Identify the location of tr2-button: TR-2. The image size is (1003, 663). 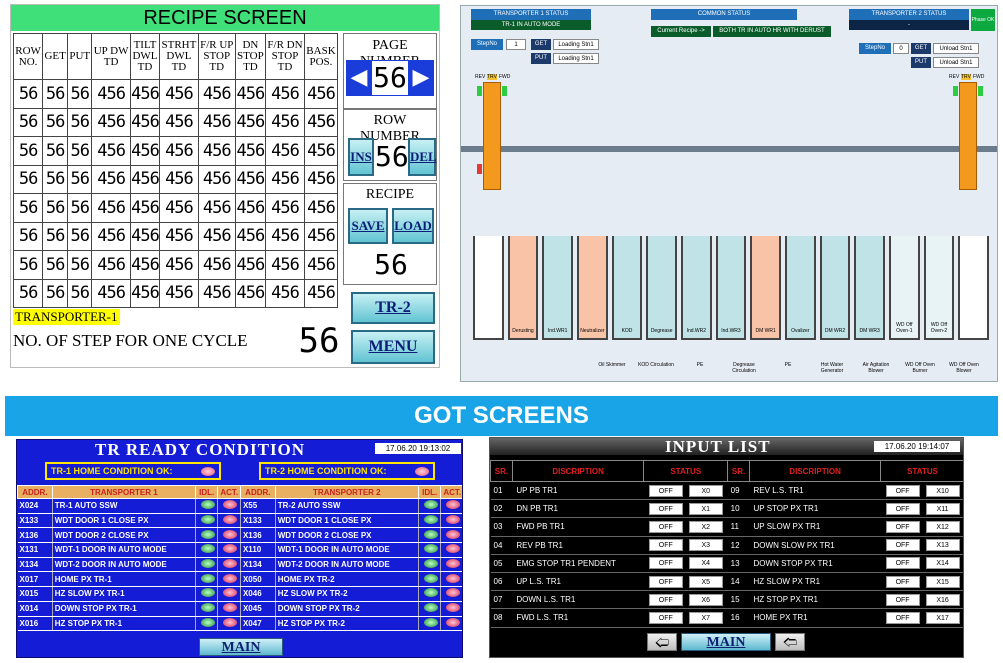
(393, 308).